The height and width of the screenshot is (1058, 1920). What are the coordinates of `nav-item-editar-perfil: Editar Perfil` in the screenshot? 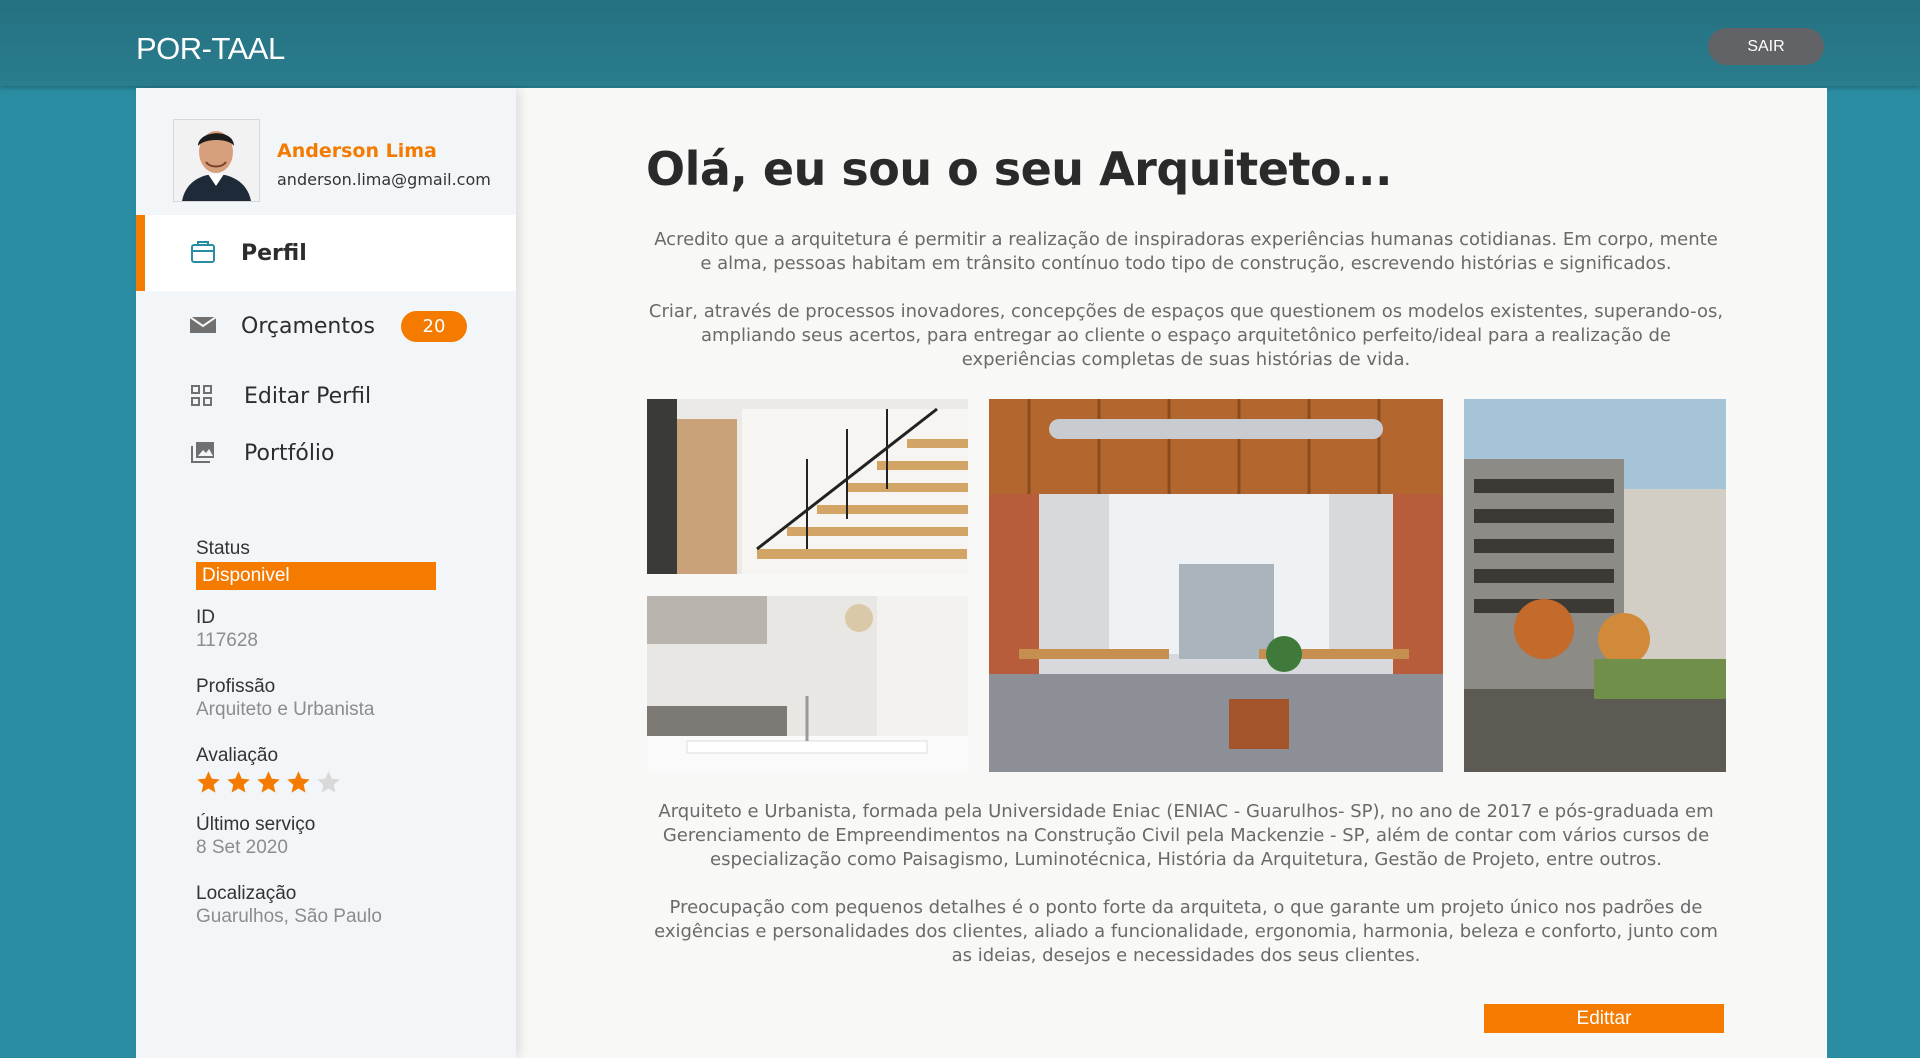 It's located at (326, 396).